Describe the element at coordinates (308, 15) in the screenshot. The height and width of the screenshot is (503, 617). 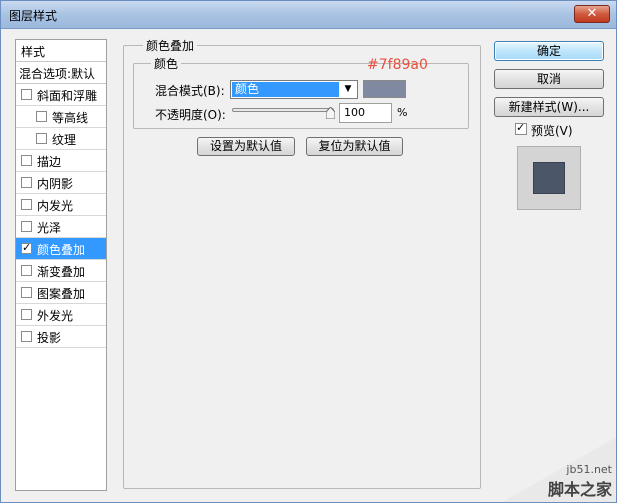
I see `titlebar: 图层样式 ✕` at that location.